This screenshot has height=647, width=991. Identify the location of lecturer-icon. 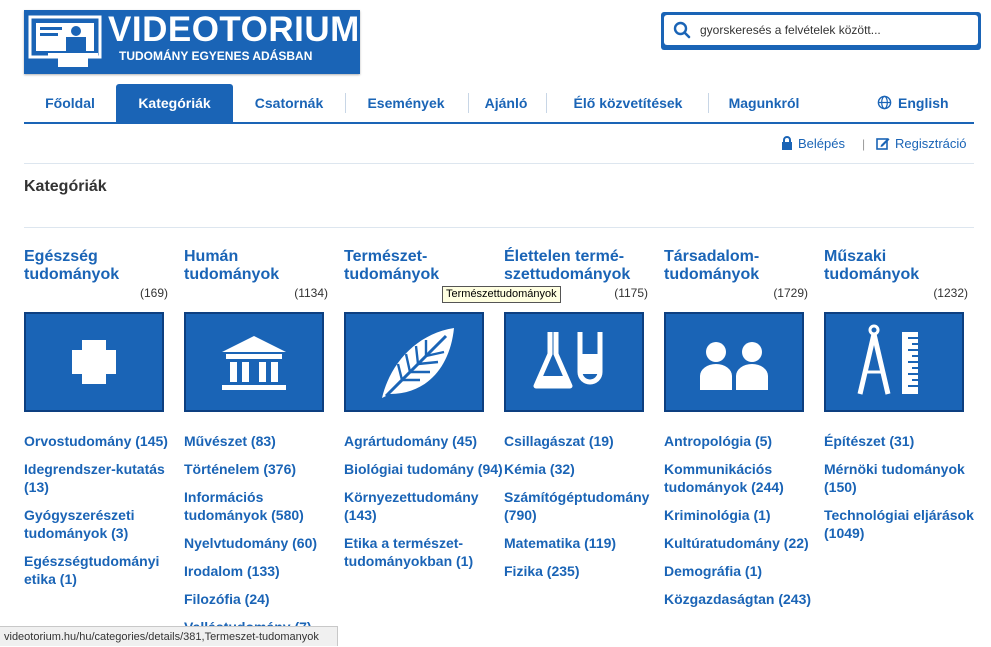
(65, 41).